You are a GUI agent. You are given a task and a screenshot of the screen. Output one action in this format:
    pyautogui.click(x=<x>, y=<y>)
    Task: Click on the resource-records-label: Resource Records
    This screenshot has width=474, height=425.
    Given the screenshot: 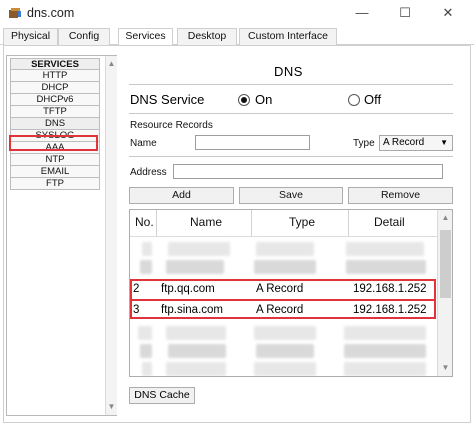 What is the action you would take?
    pyautogui.click(x=171, y=125)
    